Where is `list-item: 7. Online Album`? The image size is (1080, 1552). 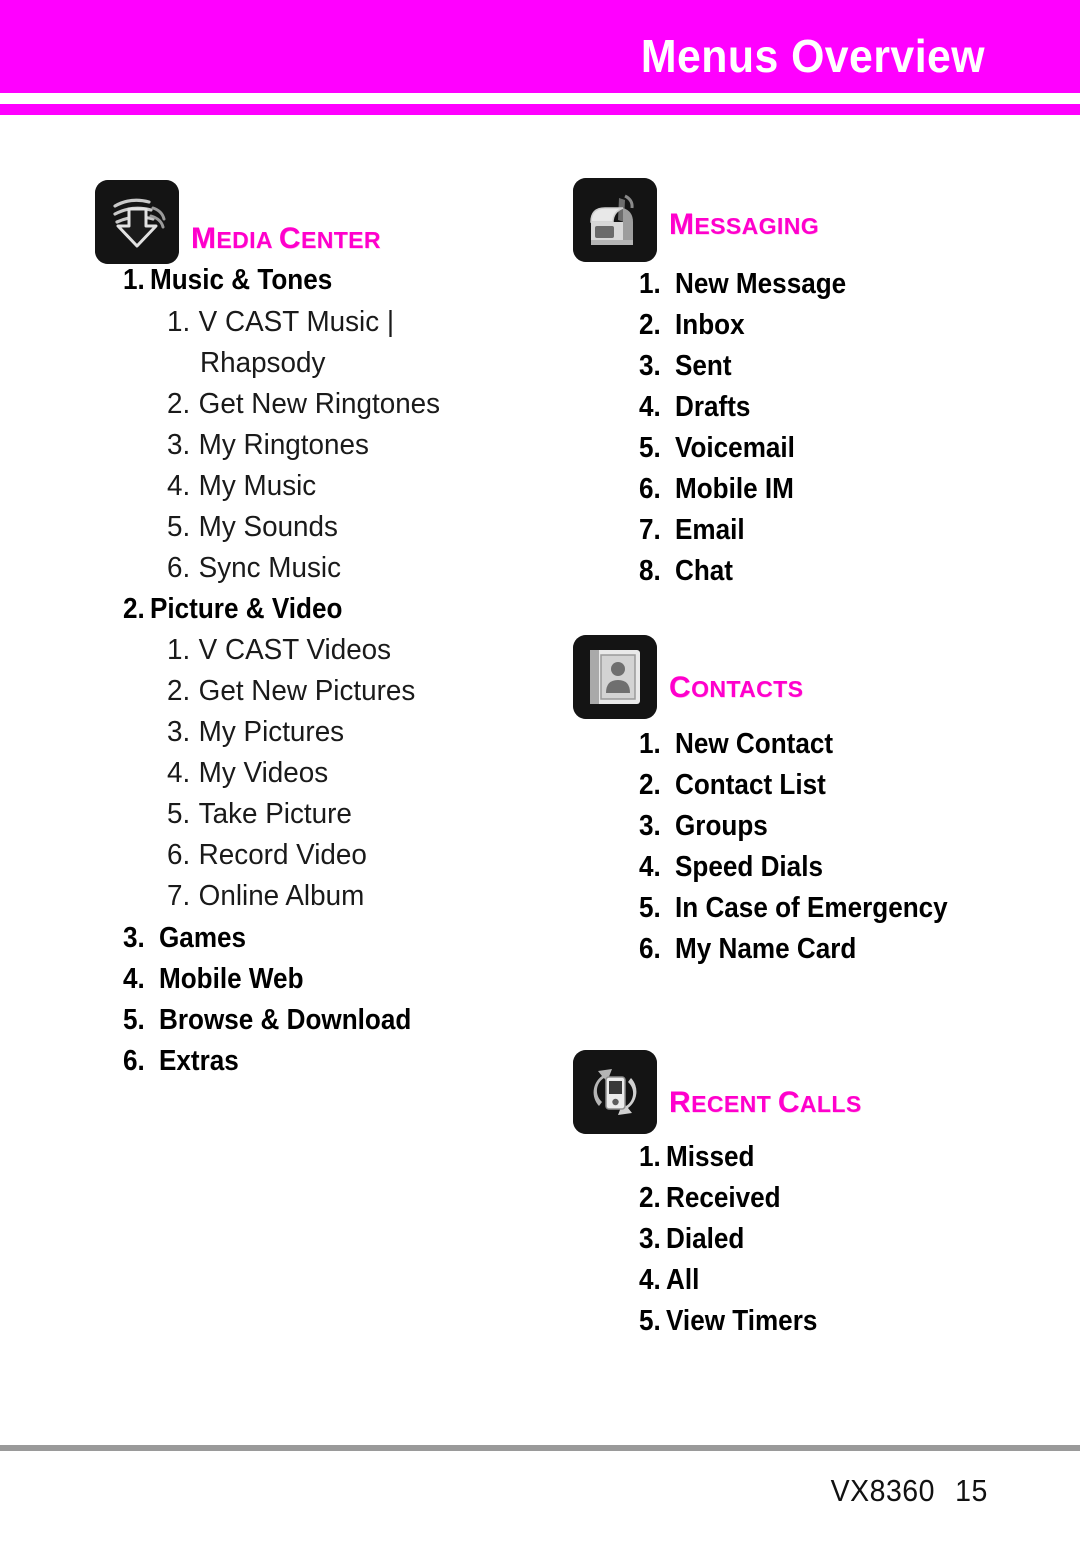 list-item: 7. Online Album is located at coordinates (265, 896).